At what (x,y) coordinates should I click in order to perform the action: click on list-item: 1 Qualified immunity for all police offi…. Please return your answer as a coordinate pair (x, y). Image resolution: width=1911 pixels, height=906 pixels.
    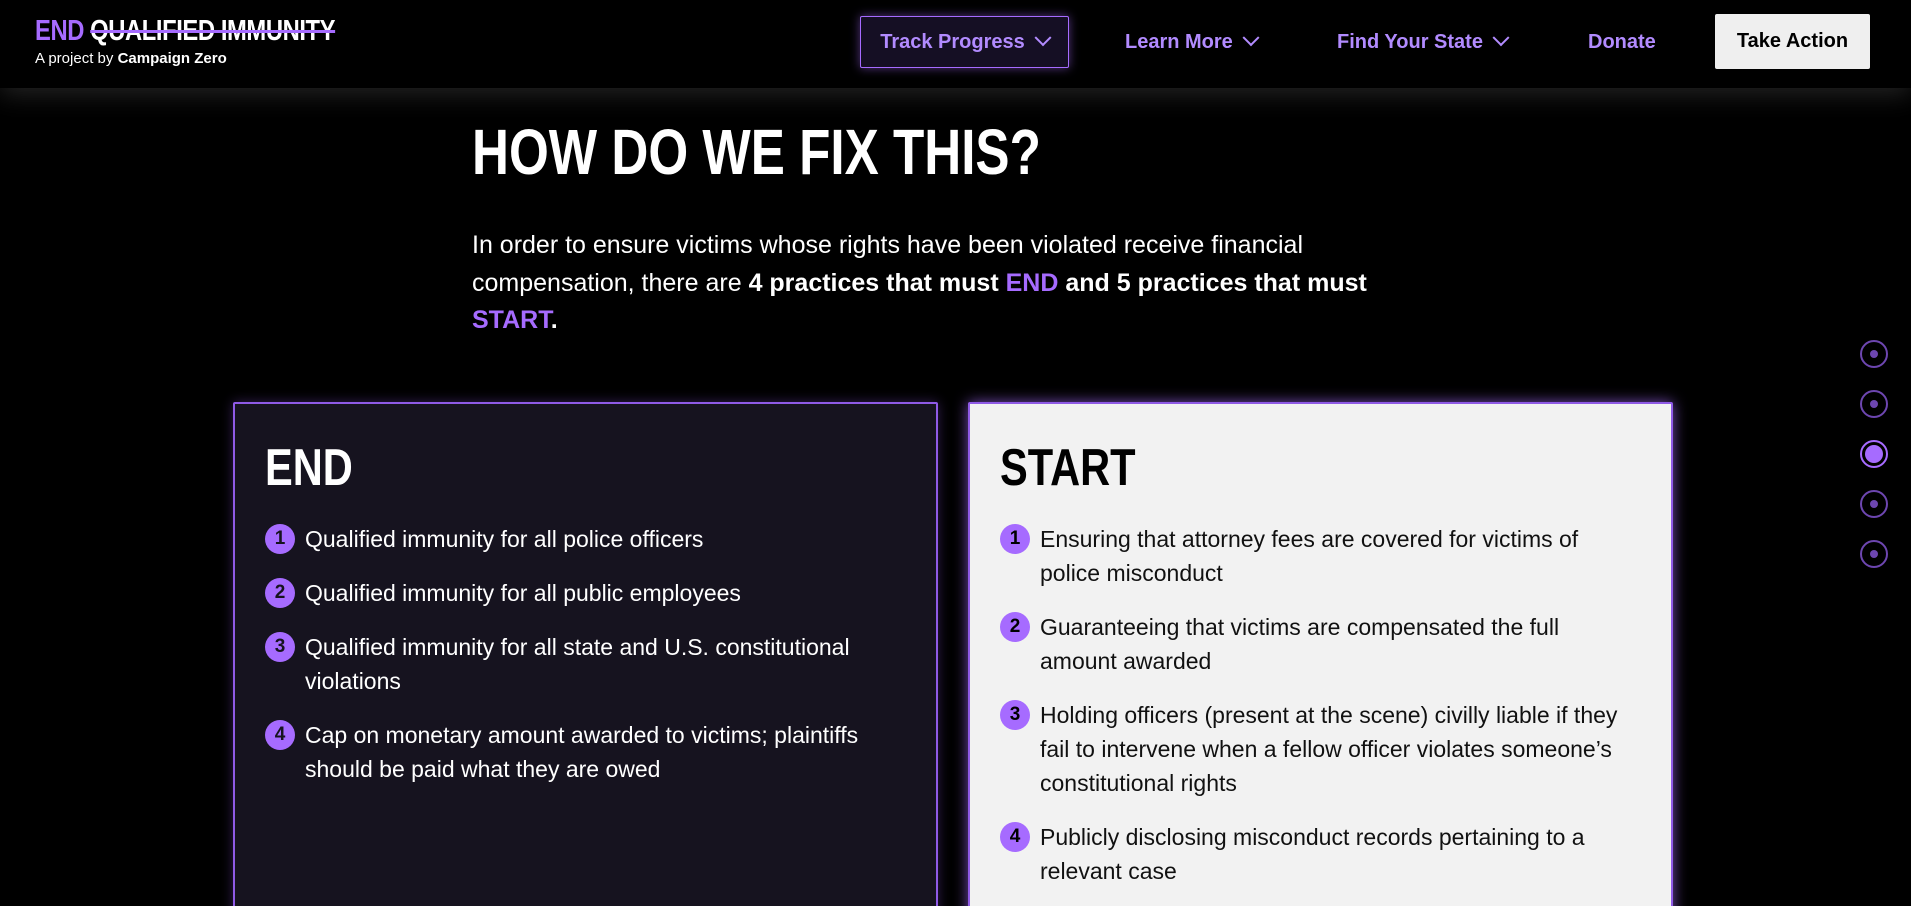
    Looking at the image, I should click on (585, 539).